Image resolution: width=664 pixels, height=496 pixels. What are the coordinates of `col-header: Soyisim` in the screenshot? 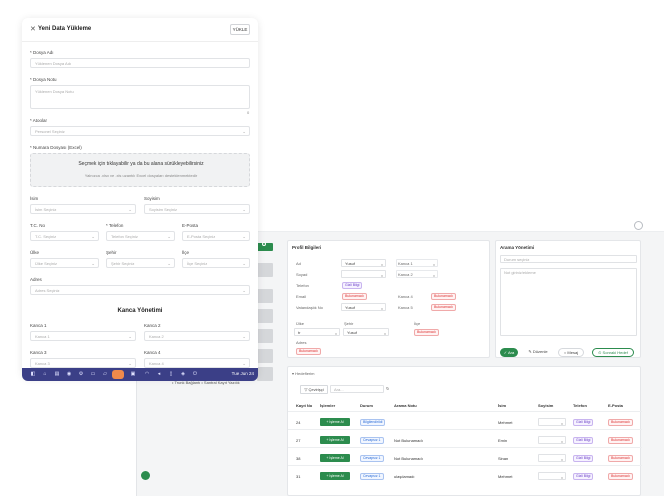 It's located at (546, 405).